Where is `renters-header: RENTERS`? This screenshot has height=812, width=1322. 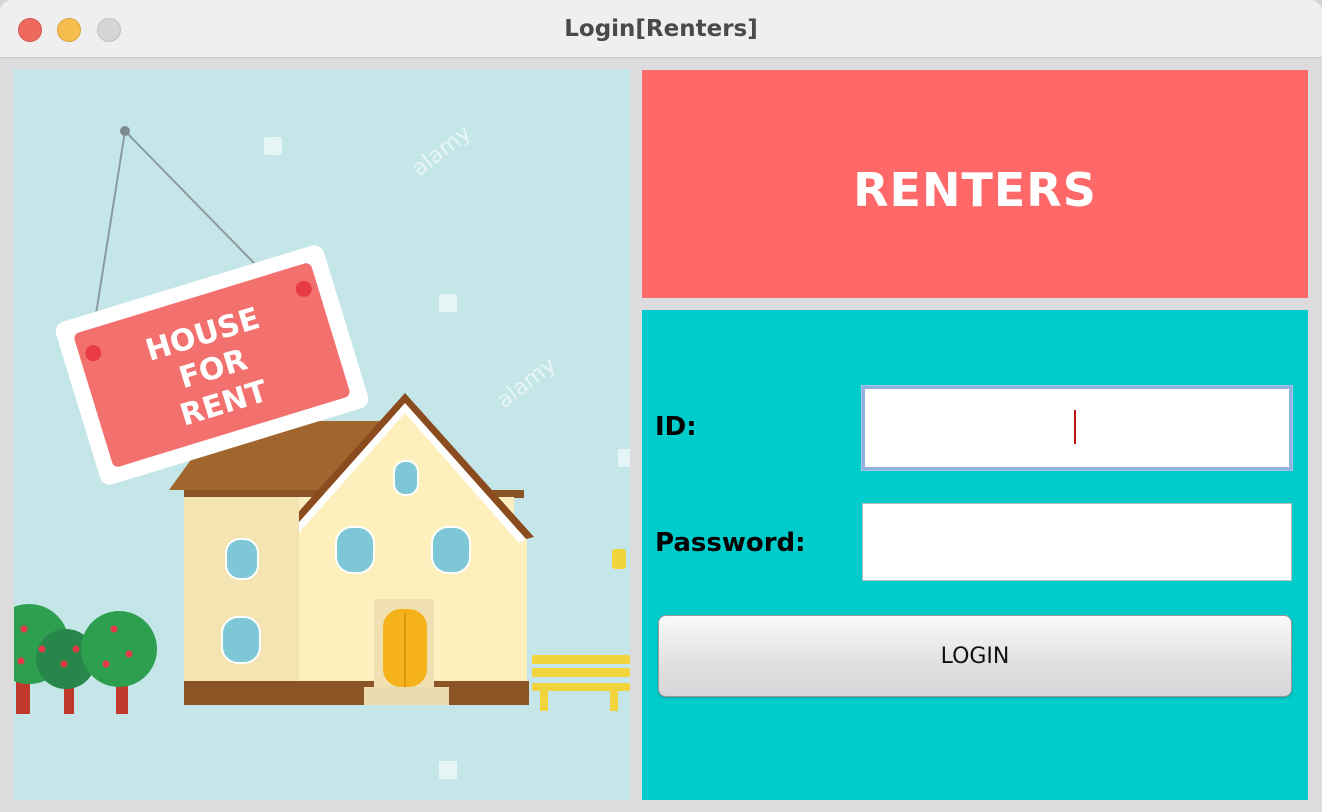
renters-header: RENTERS is located at coordinates (975, 184).